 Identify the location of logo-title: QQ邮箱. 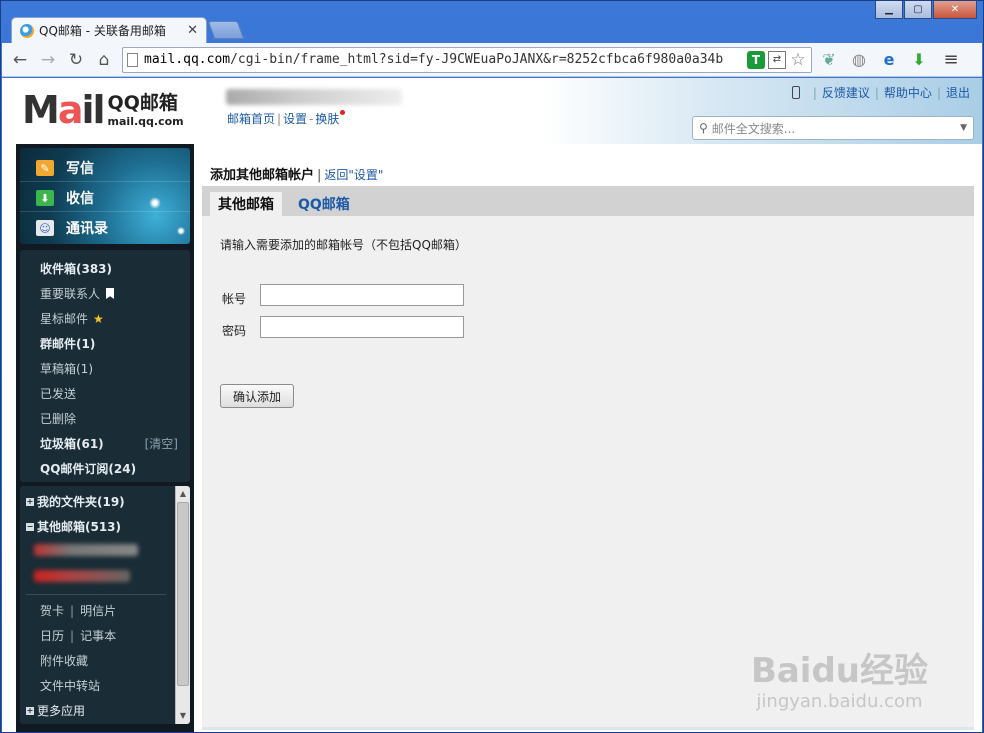
(142, 102).